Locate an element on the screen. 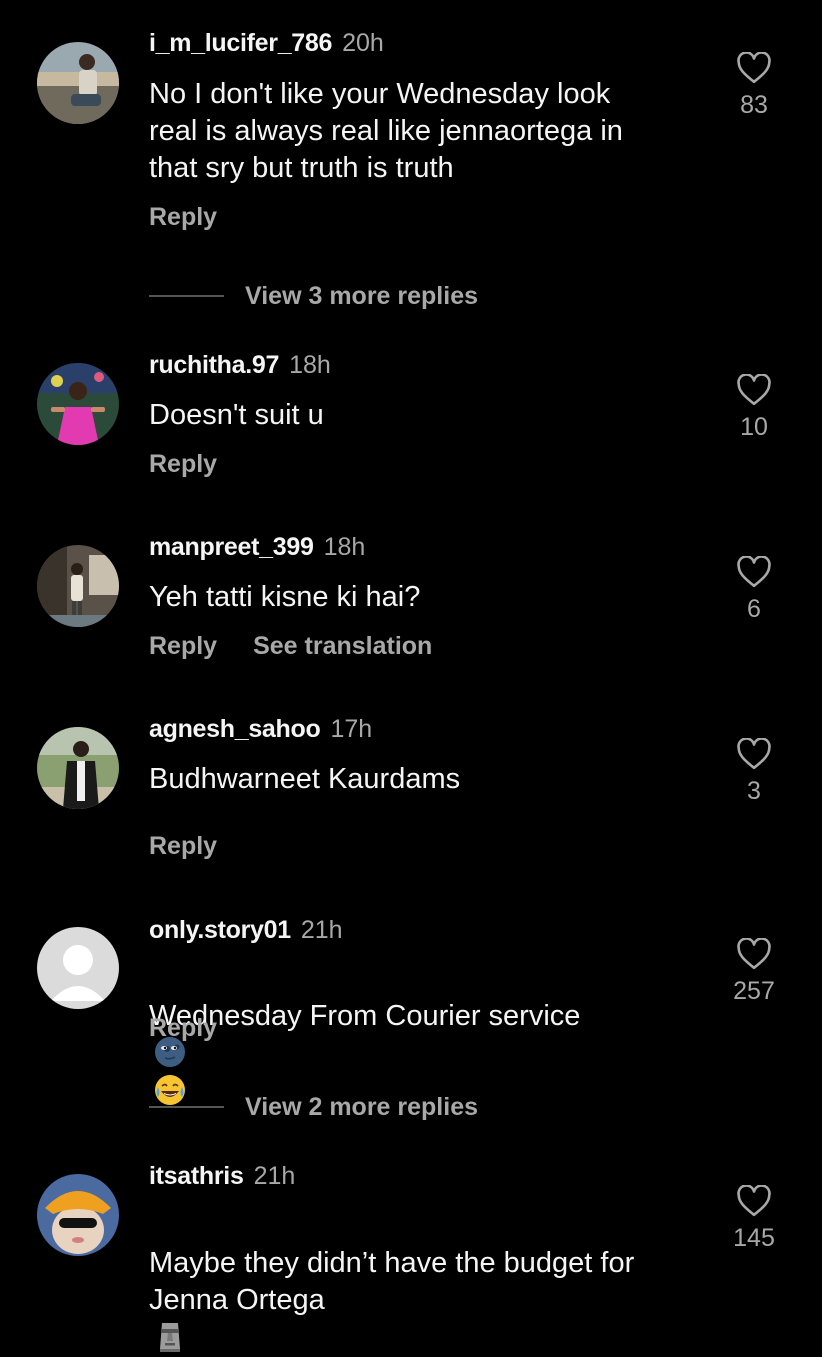  like-count: 83 is located at coordinates (754, 105).